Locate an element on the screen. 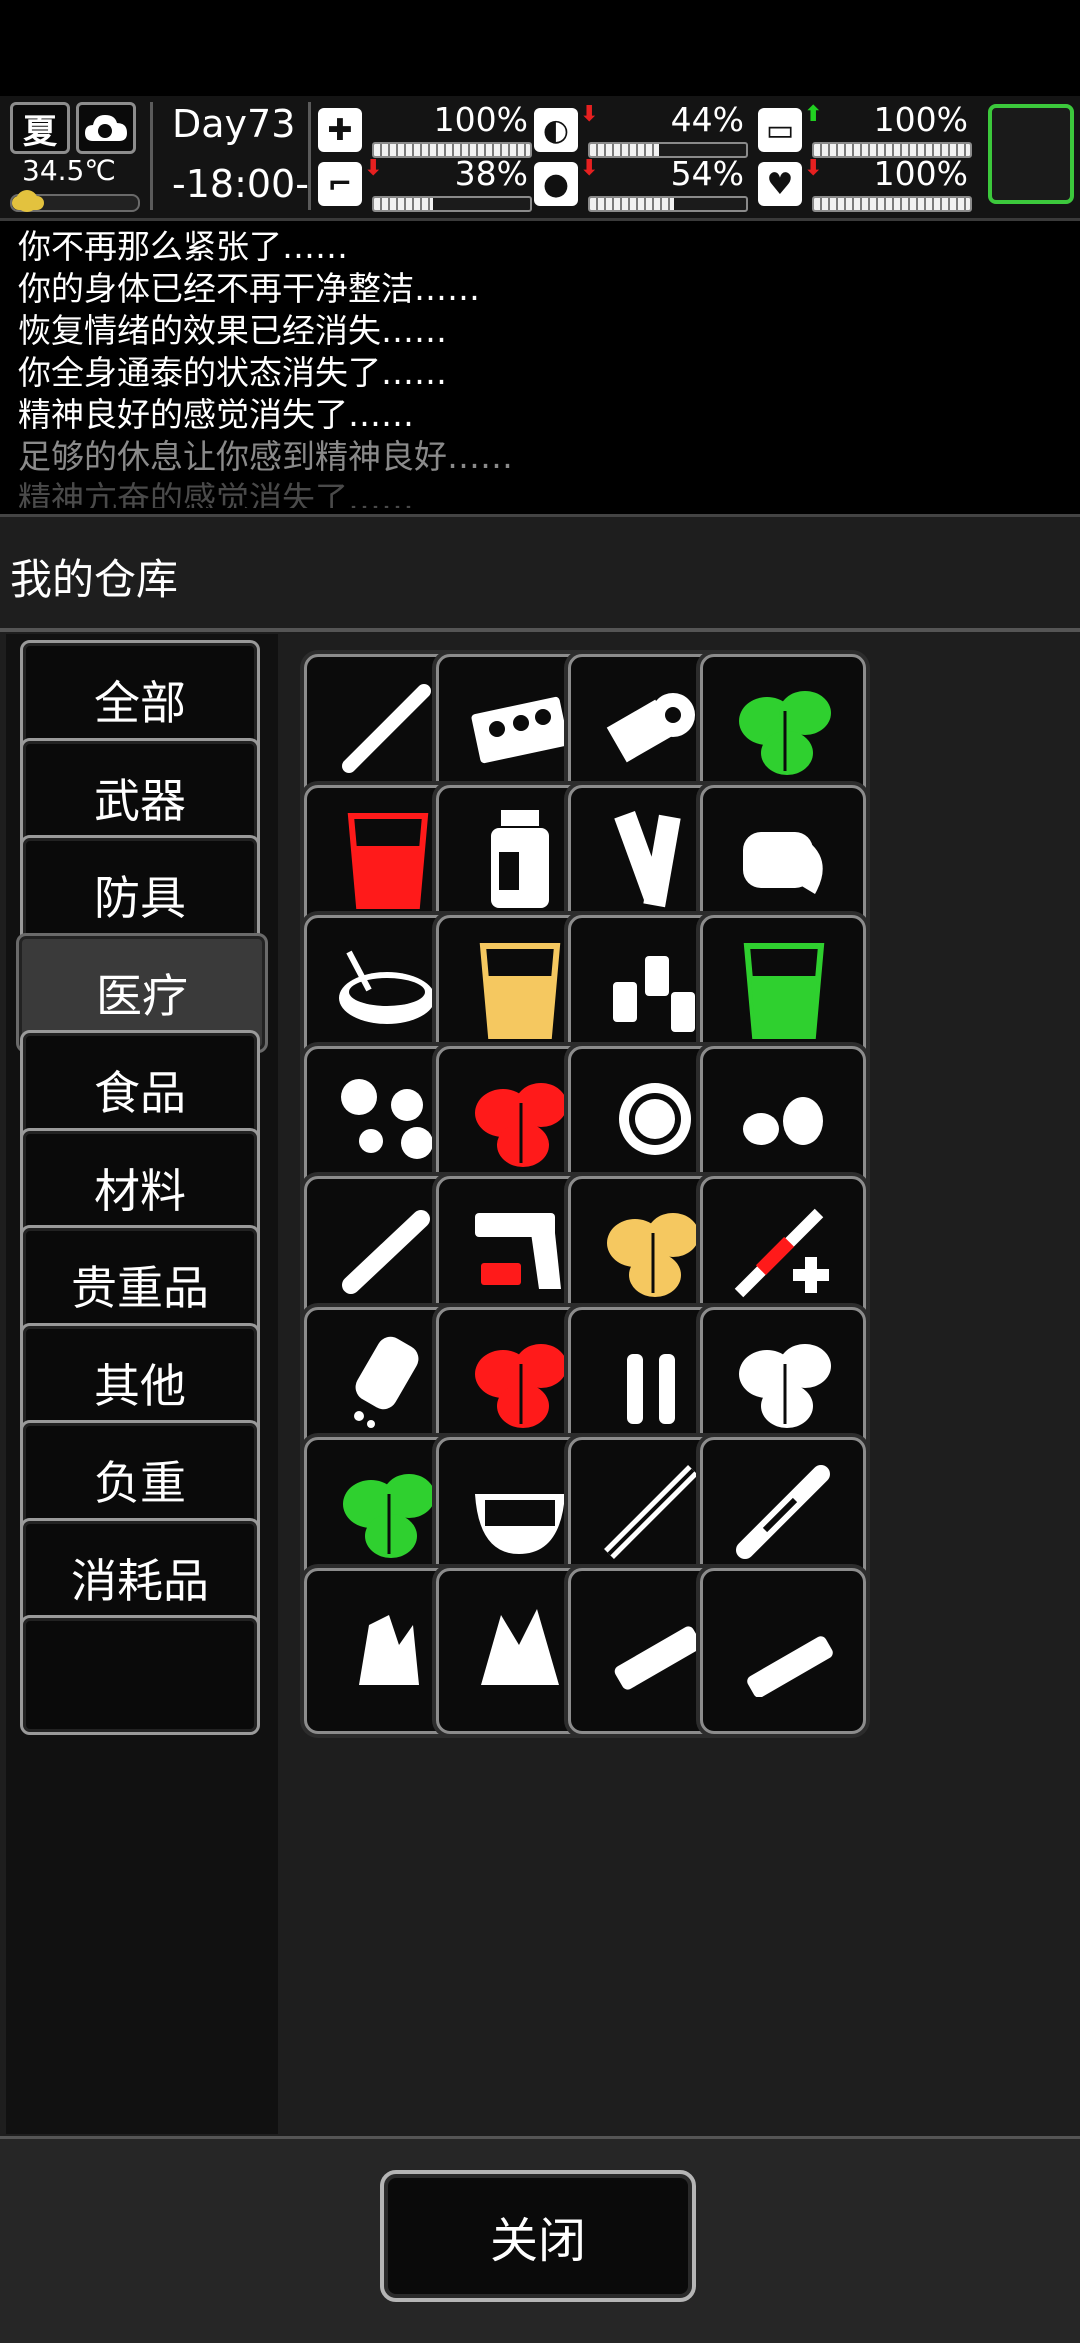 The height and width of the screenshot is (2343, 1080). cloud-icon is located at coordinates (106, 128).